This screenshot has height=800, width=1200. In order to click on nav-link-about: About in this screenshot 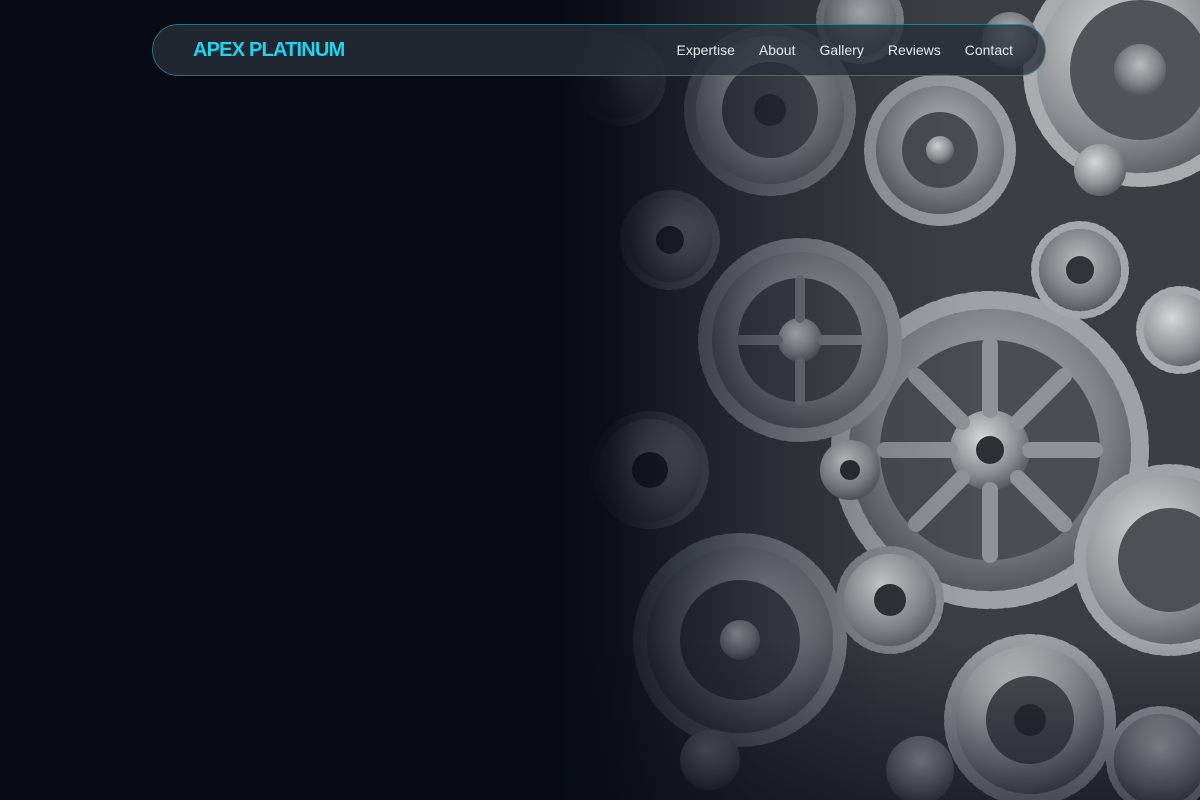, I will do `click(777, 50)`.